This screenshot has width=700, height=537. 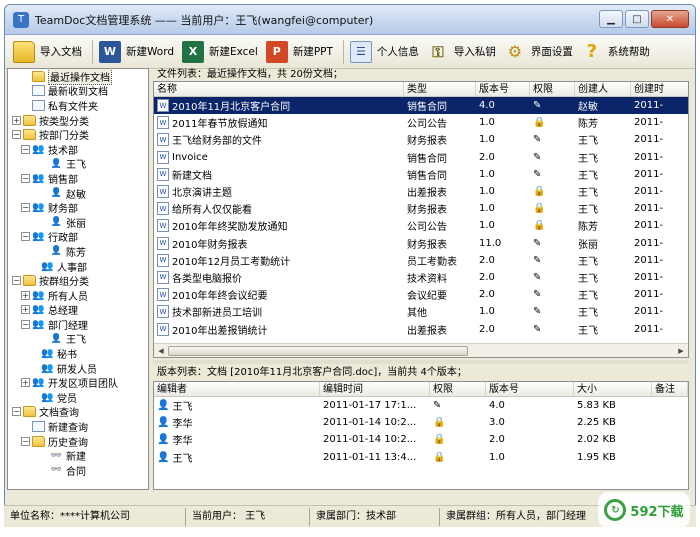 I want to click on column-header: 编辑时间, so click(x=375, y=389).